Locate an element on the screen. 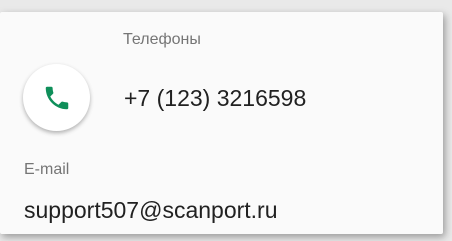 Image resolution: width=452 pixels, height=241 pixels. call-button is located at coordinates (56, 97).